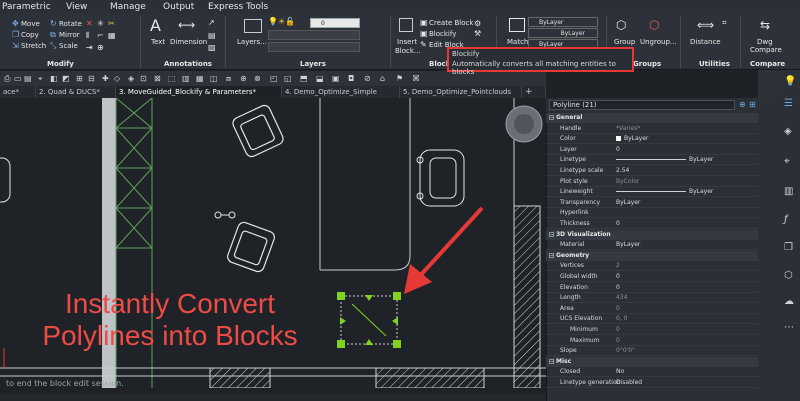 The height and width of the screenshot is (401, 800). I want to click on tab-document-5: 5. Demo_Optimize_Pointclouds, so click(461, 92).